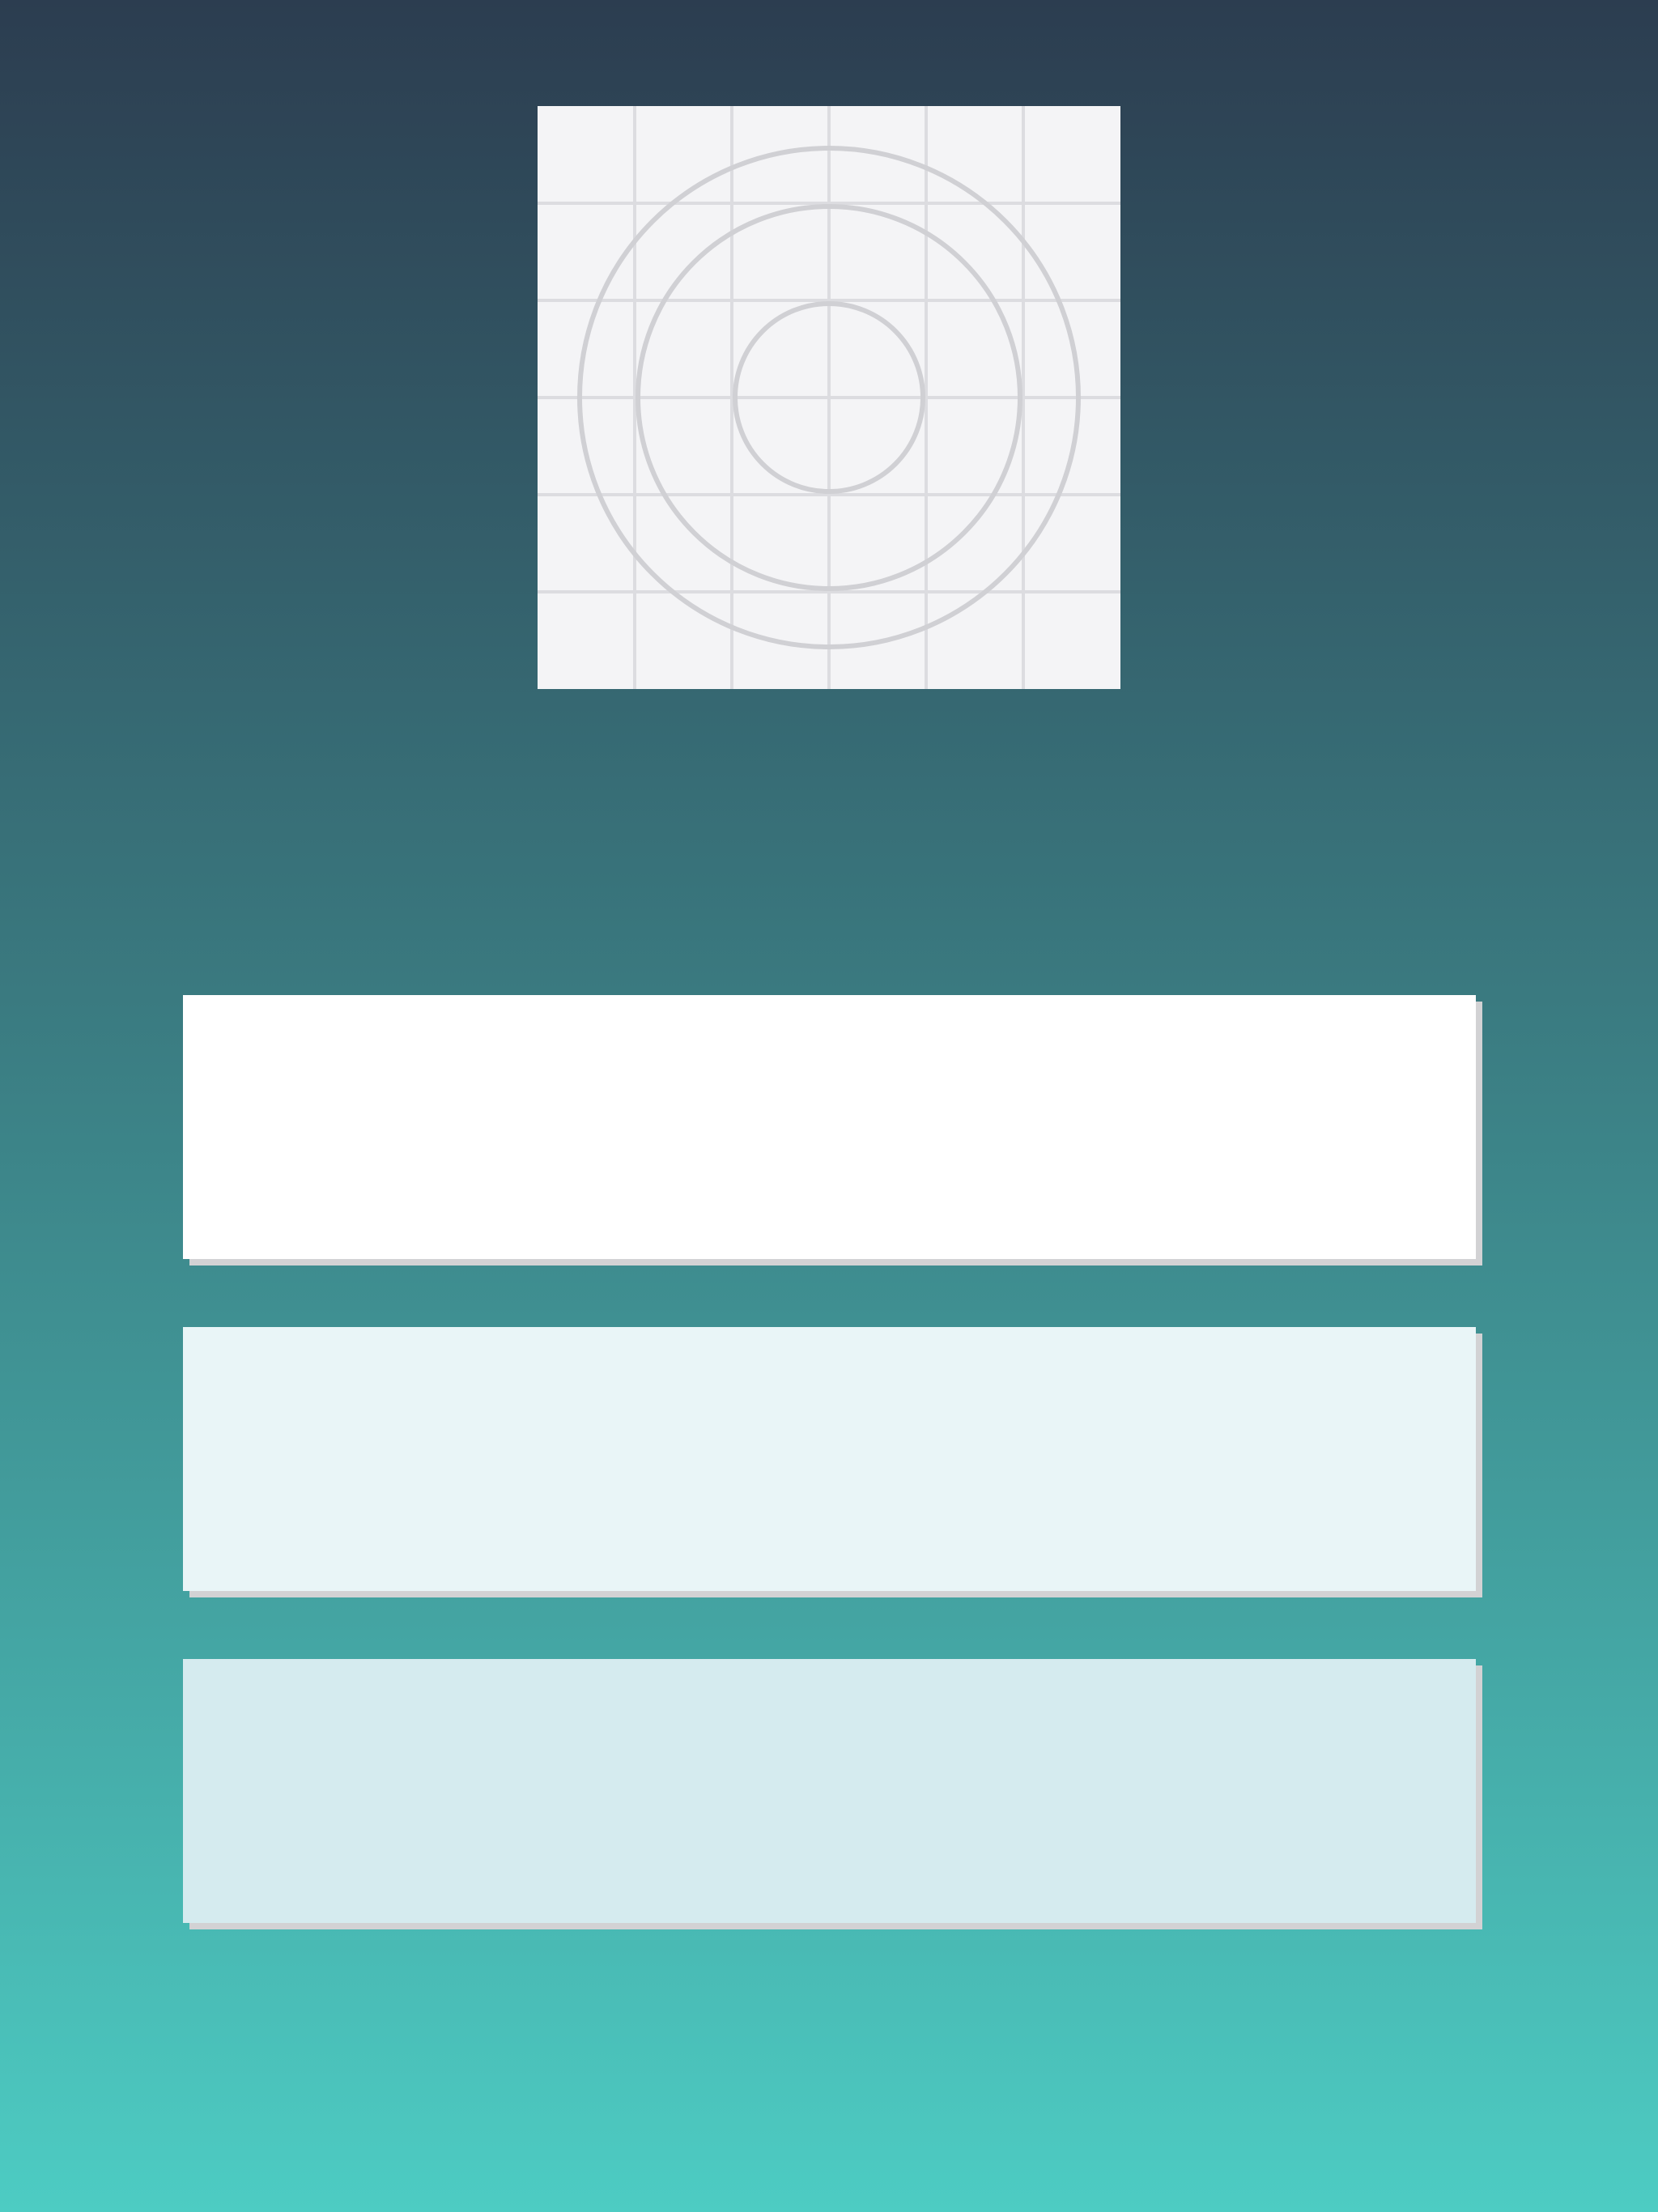 This screenshot has width=1658, height=2212. I want to click on icon-template-grid-icon, so click(829, 398).